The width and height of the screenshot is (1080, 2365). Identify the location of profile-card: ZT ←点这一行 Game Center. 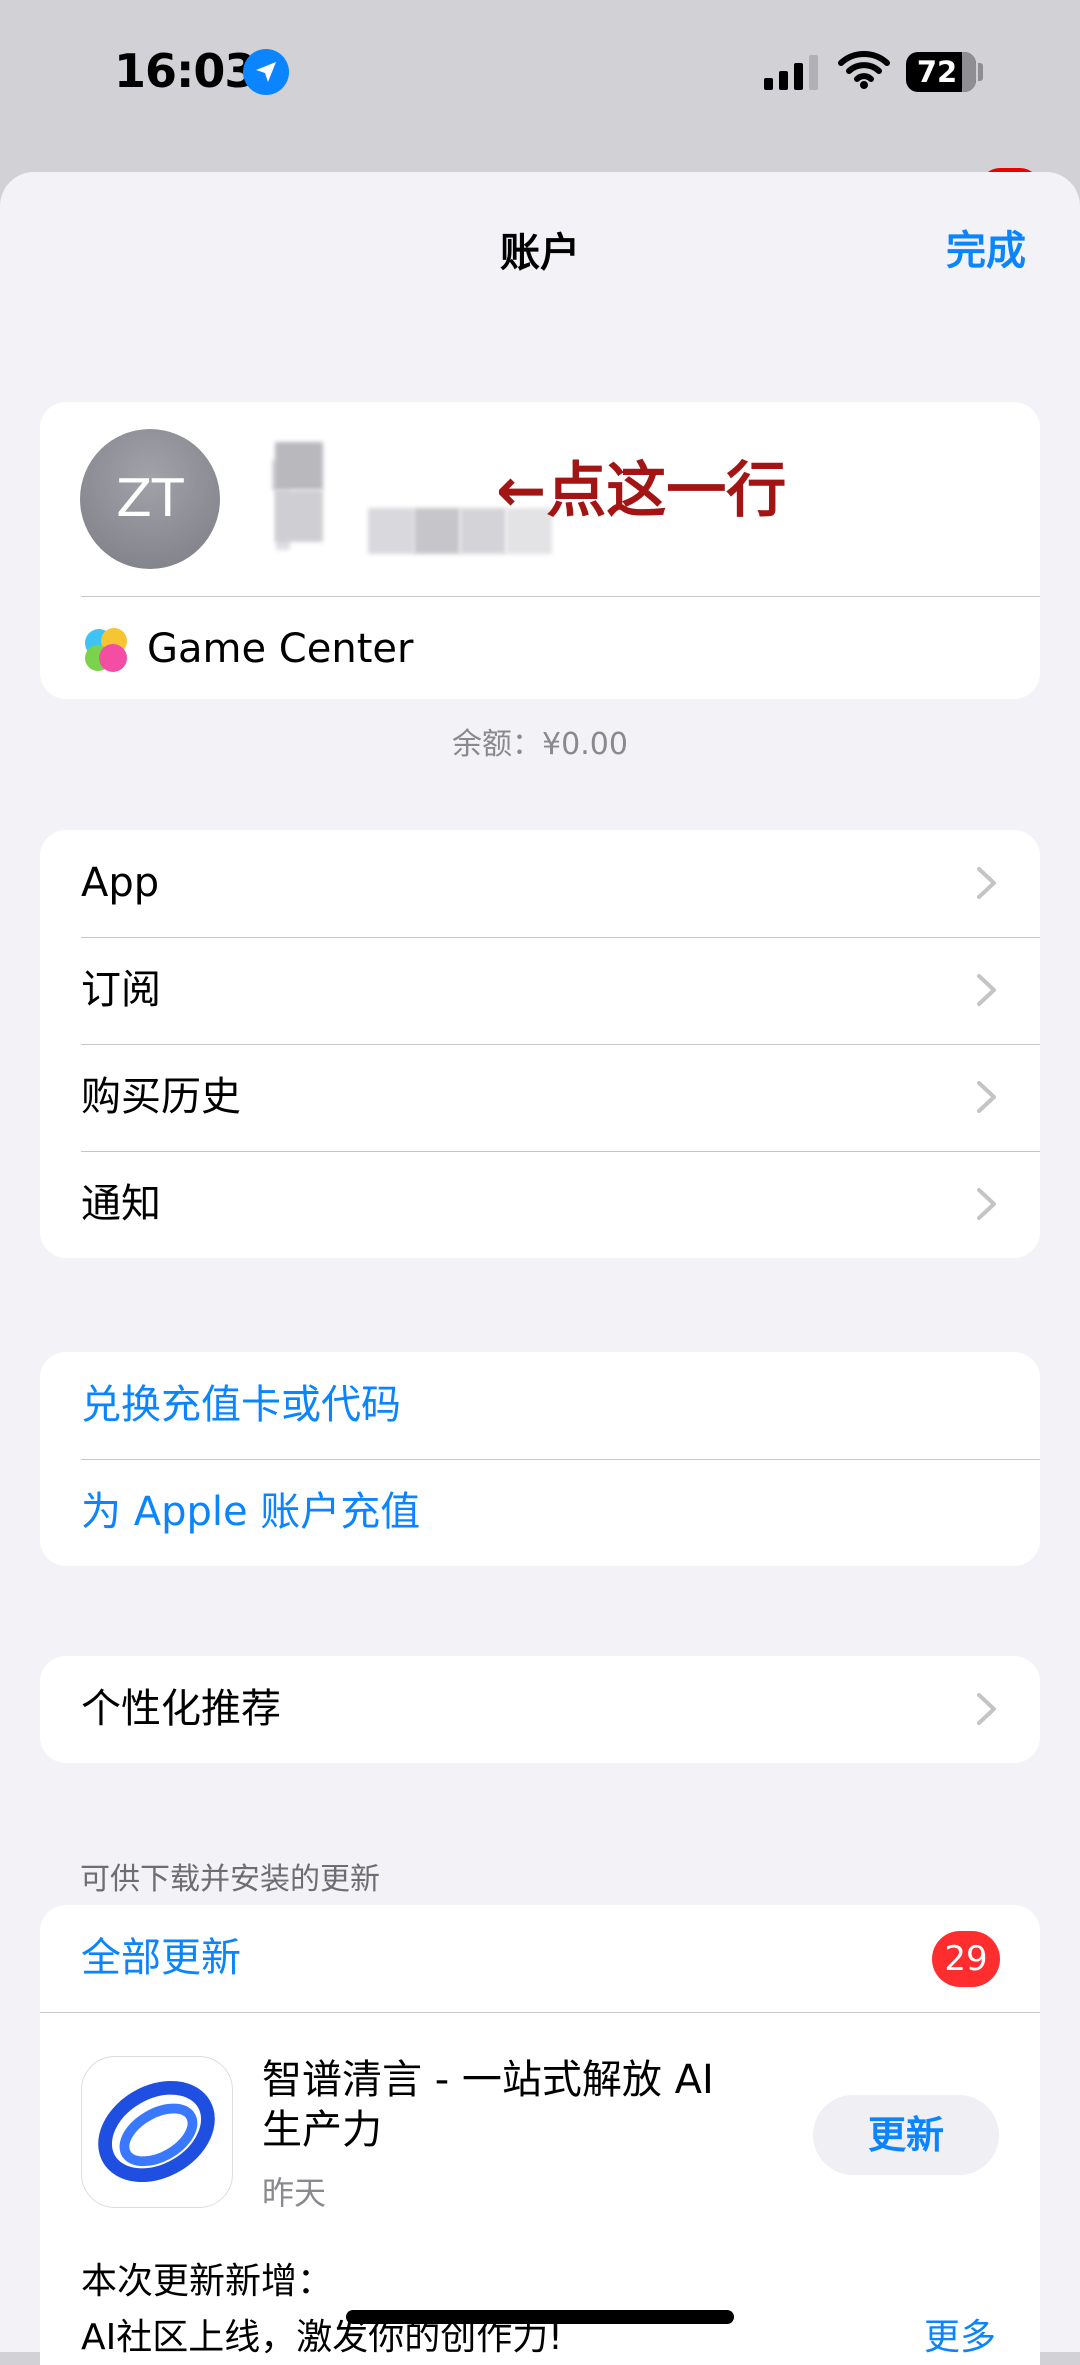
(540, 550).